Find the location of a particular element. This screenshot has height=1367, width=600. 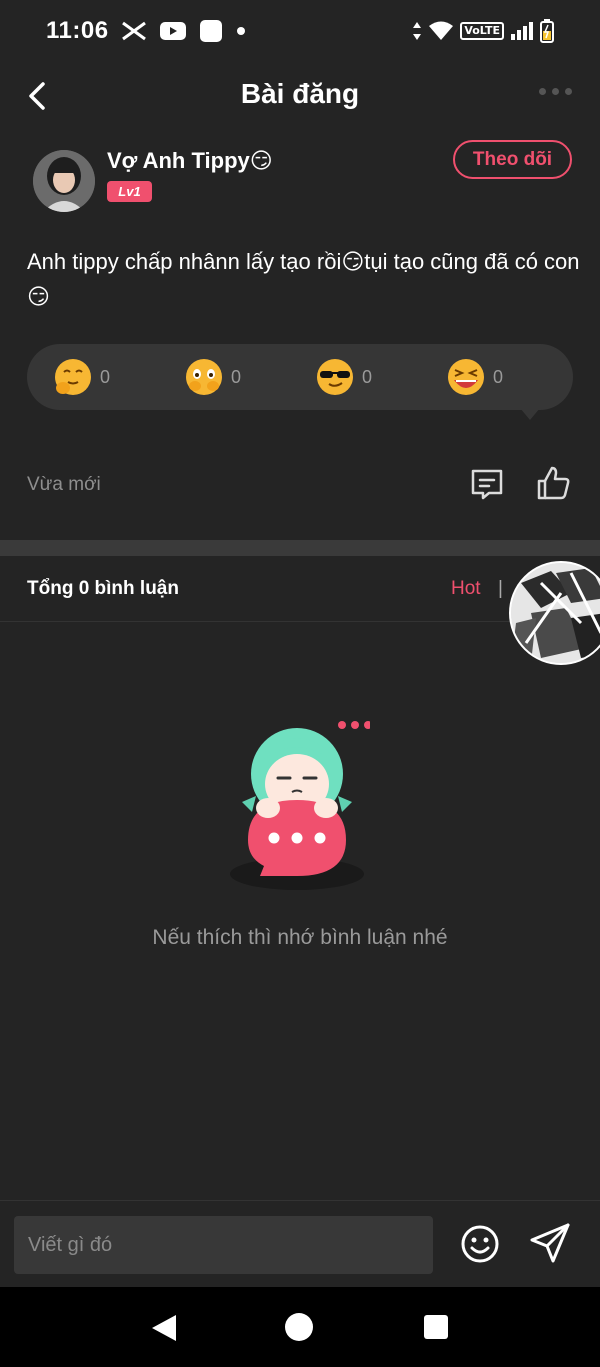

system-navigation-bar is located at coordinates (300, 1327).